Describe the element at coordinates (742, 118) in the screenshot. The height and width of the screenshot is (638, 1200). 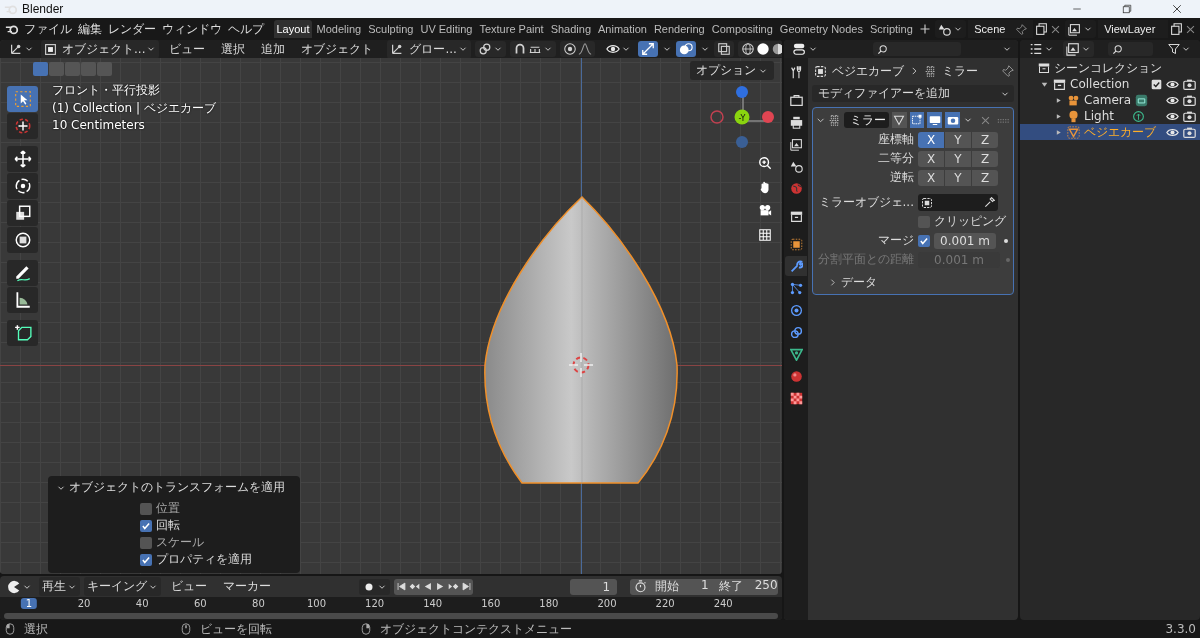
I see `gizmo-axis-label: -Y` at that location.